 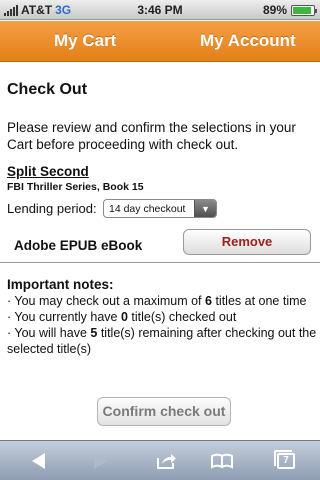 What do you see at coordinates (52, 208) in the screenshot?
I see `lending-period-label: Lending period:` at bounding box center [52, 208].